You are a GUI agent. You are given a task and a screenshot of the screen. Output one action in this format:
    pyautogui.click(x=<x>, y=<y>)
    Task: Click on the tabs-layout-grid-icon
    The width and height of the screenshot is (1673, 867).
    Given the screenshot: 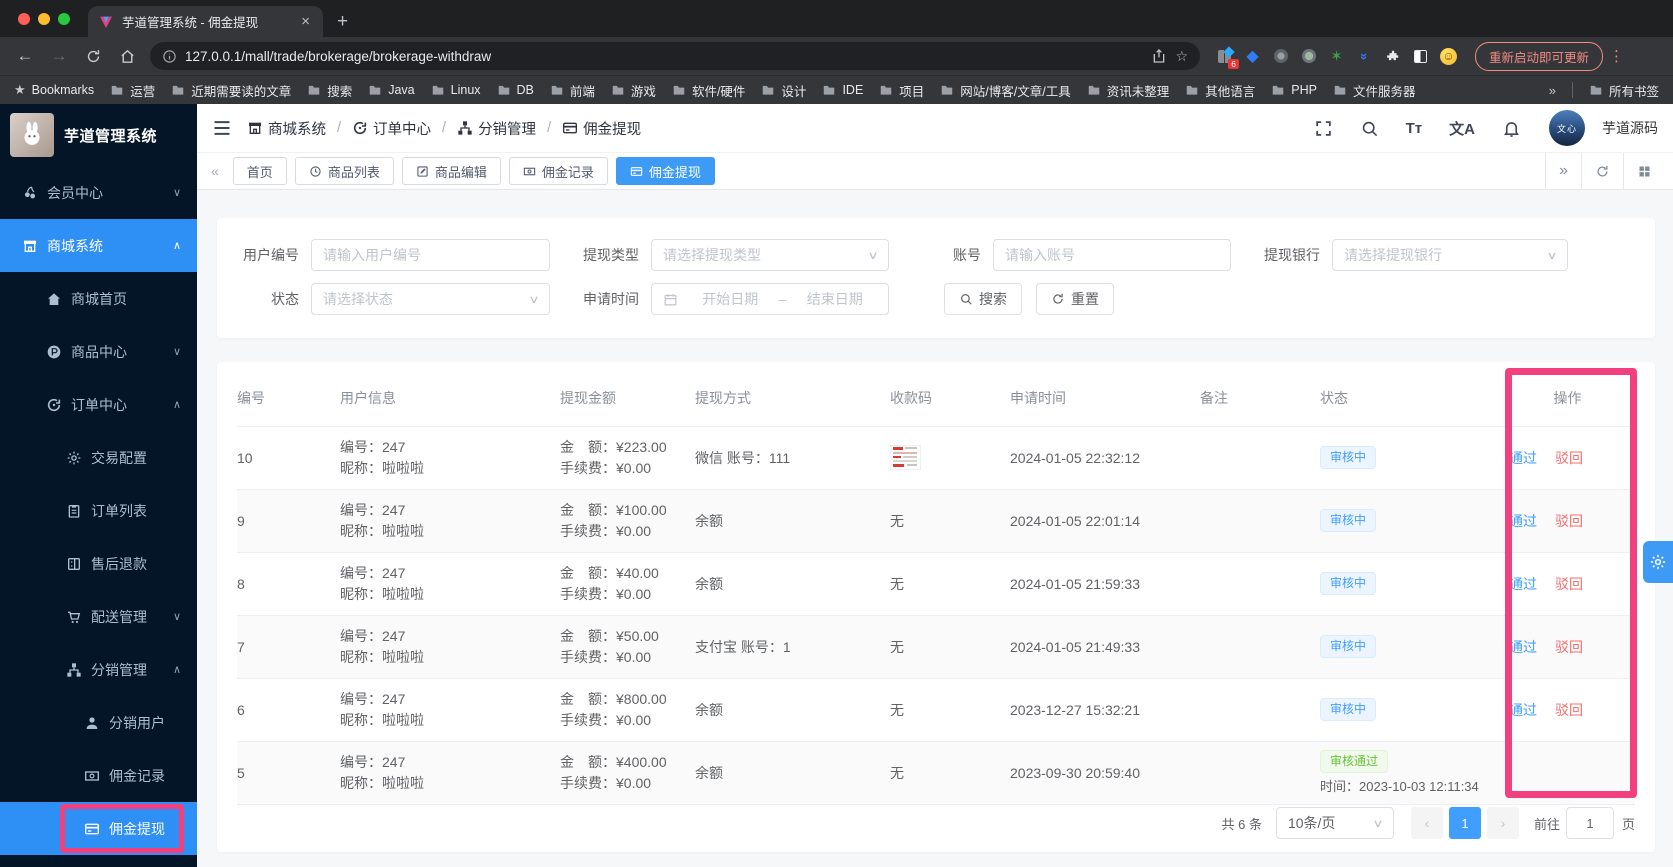 What is the action you would take?
    pyautogui.click(x=1644, y=171)
    